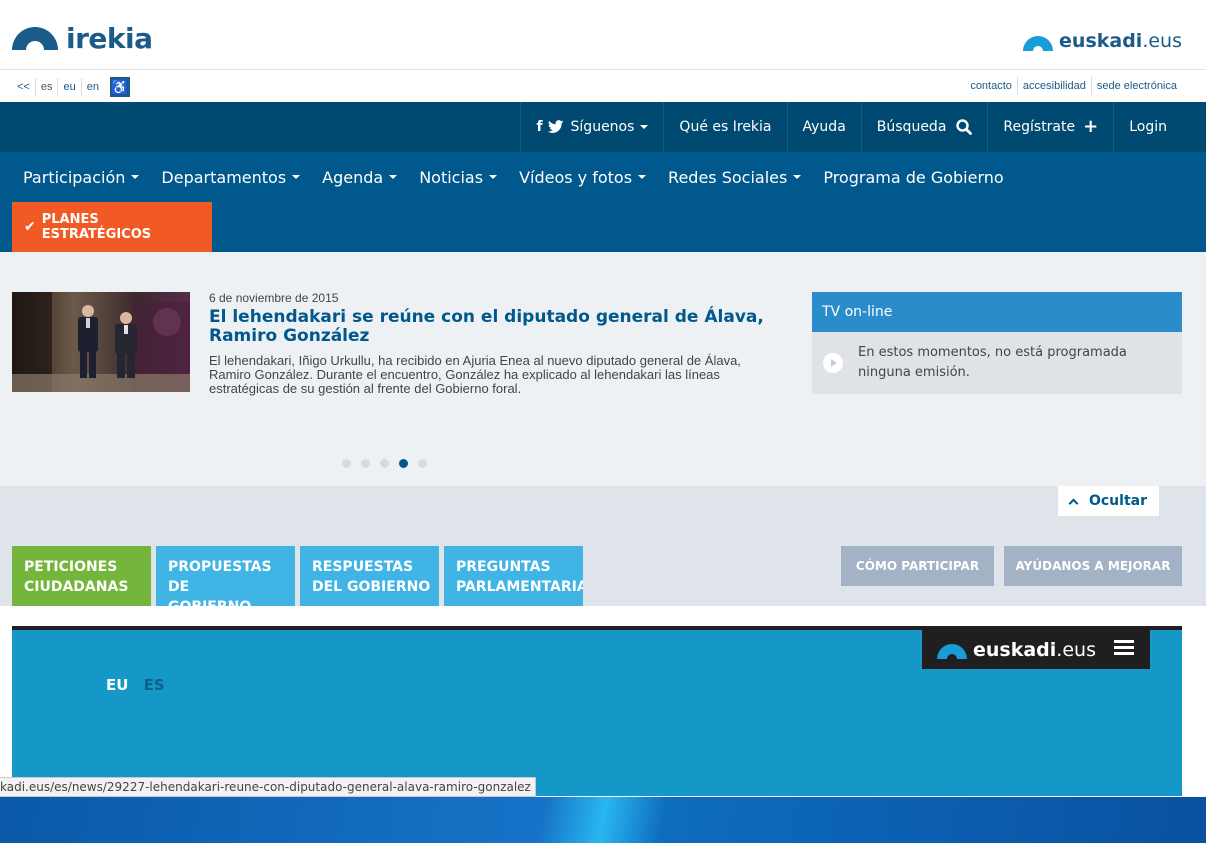  Describe the element at coordinates (119, 87) in the screenshot. I see `accessibility-icon: ♿` at that location.